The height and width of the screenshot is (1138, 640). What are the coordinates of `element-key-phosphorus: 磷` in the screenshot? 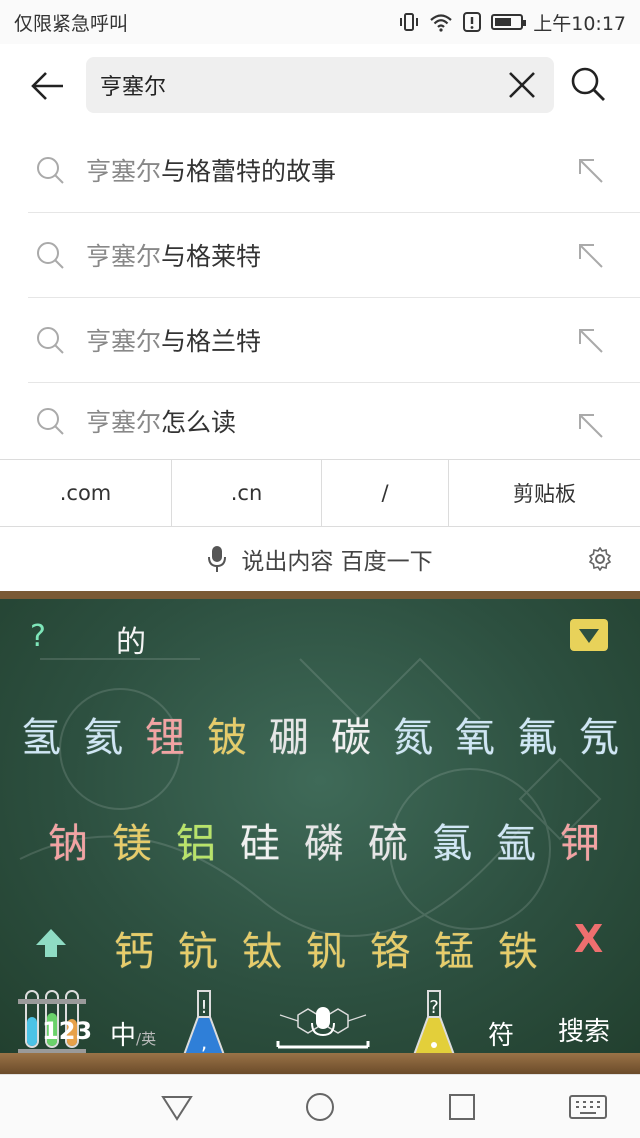 It's located at (324, 840).